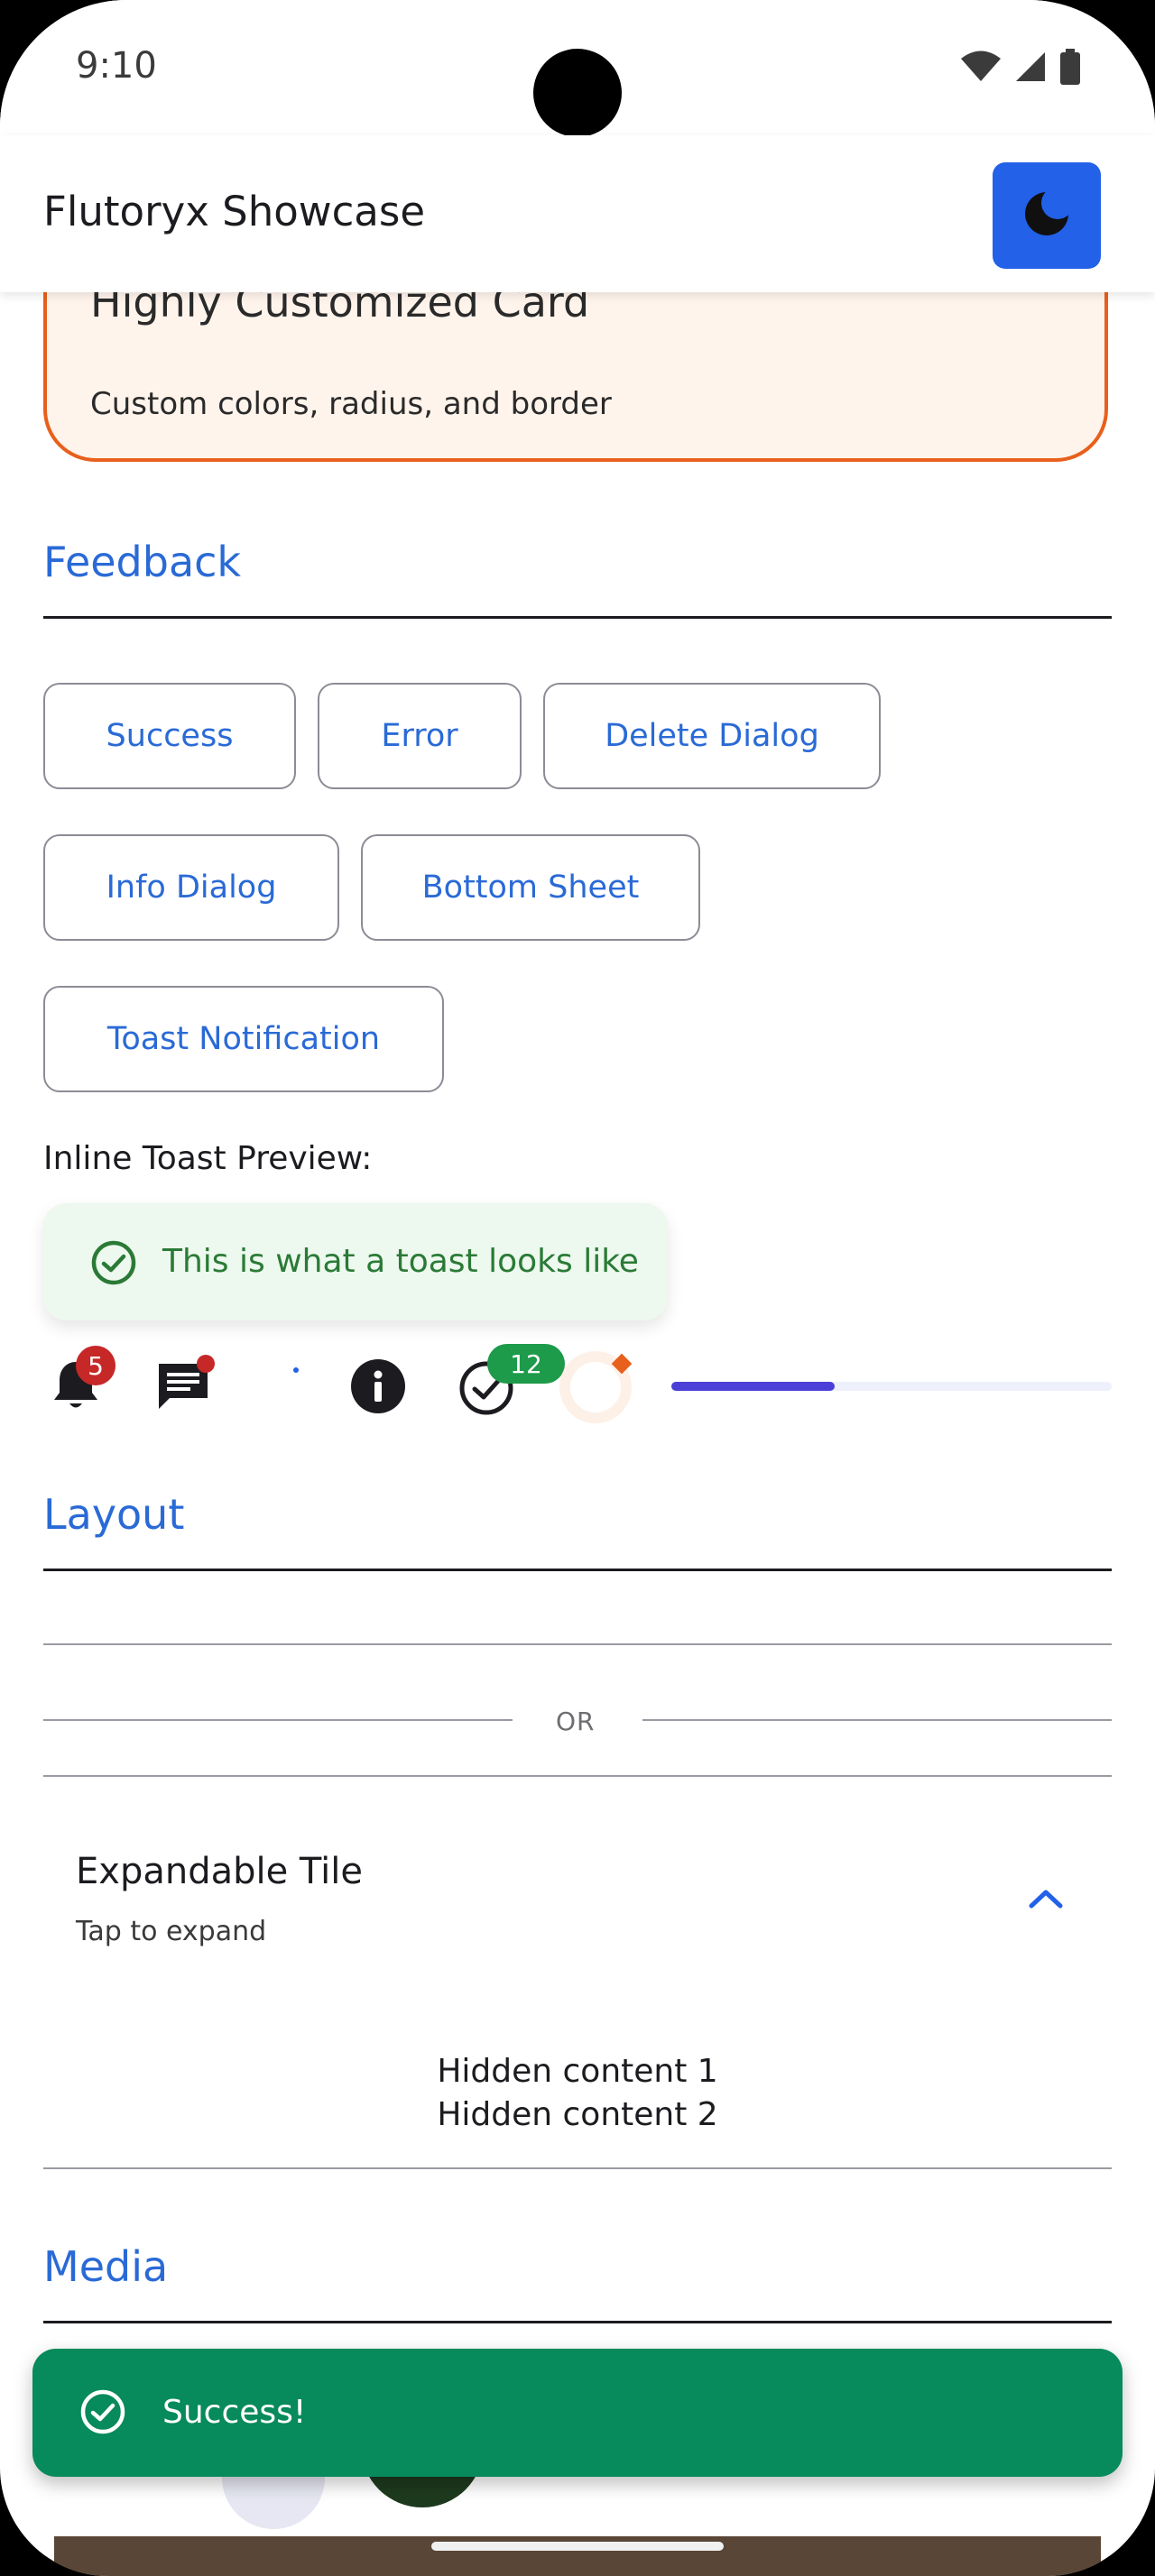 This screenshot has height=2576, width=1155. I want to click on status-time: 9:10, so click(116, 66).